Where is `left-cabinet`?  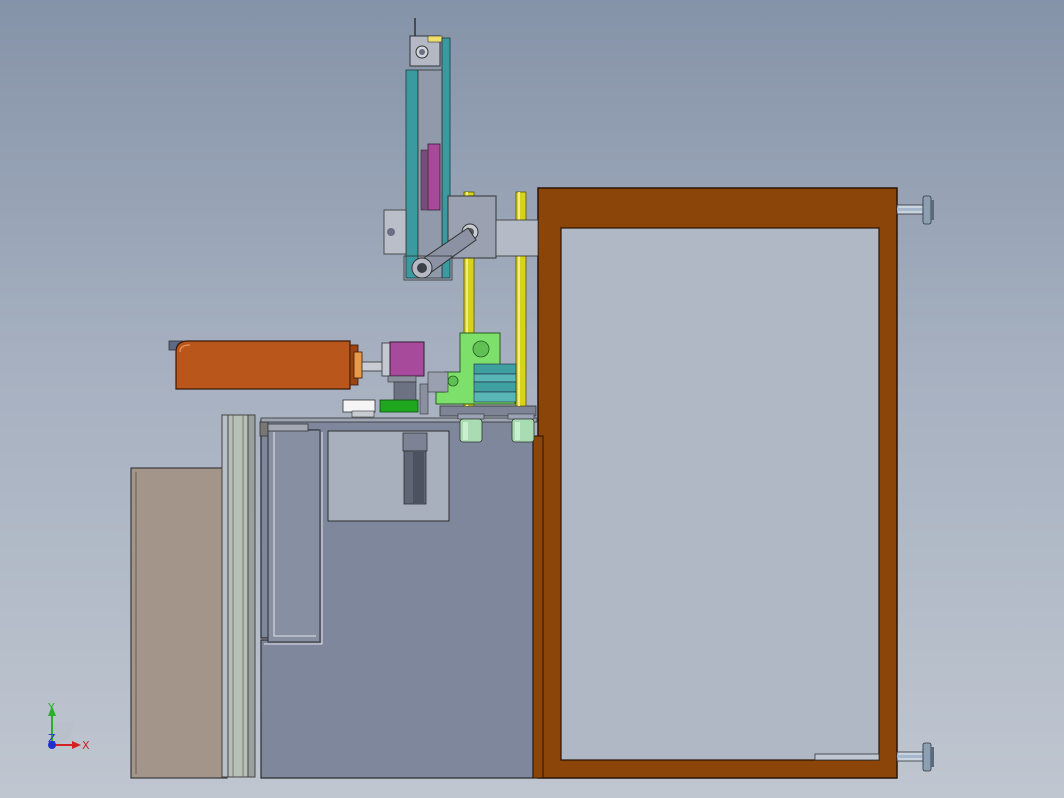
left-cabinet is located at coordinates (193, 596).